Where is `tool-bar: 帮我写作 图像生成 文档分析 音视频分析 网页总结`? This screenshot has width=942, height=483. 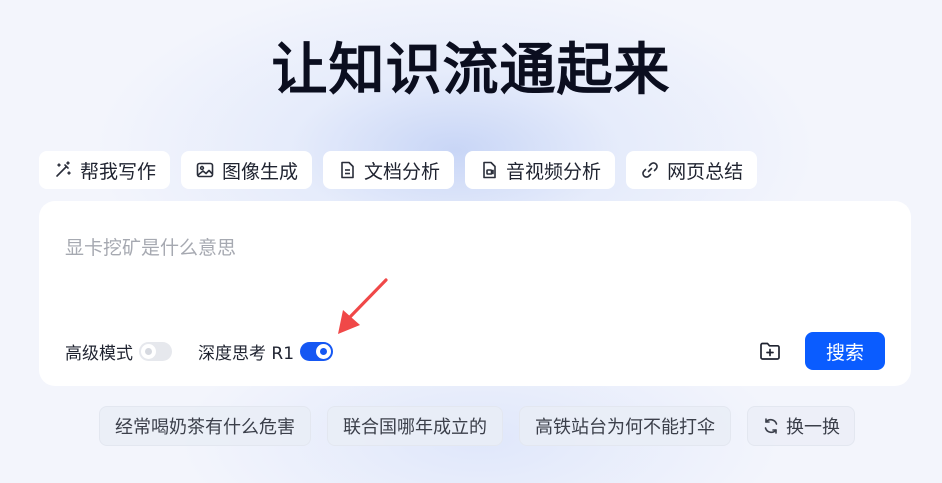
tool-bar: 帮我写作 图像生成 文档分析 音视频分析 网页总结 is located at coordinates (398, 170).